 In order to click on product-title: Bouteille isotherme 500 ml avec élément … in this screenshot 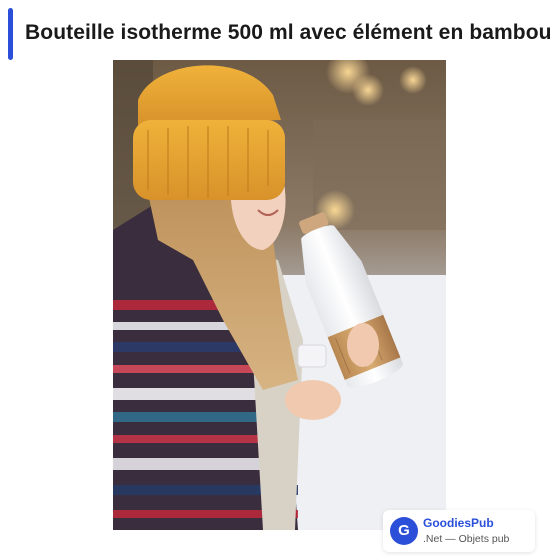, I will do `click(288, 32)`.